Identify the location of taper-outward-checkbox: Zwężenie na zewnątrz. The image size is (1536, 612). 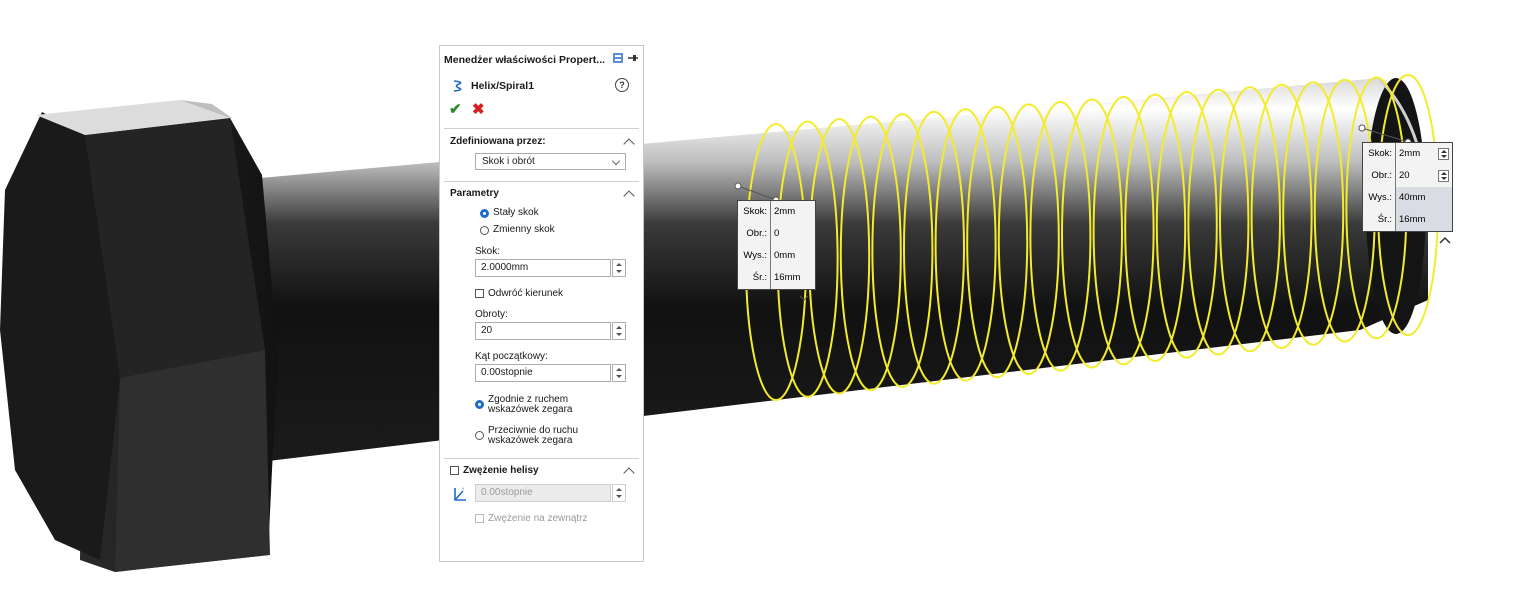
(531, 518).